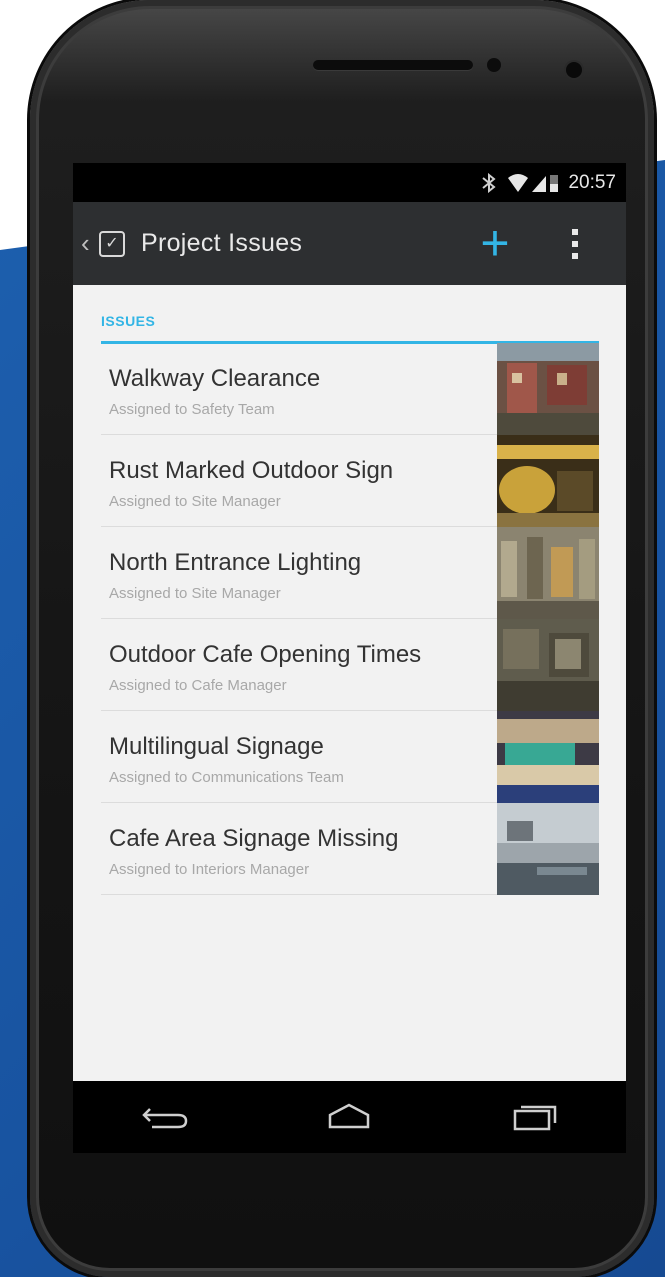 This screenshot has height=1277, width=665. Describe the element at coordinates (198, 685) in the screenshot. I see `issue-assignee: Assigned to Cafe Manager` at that location.